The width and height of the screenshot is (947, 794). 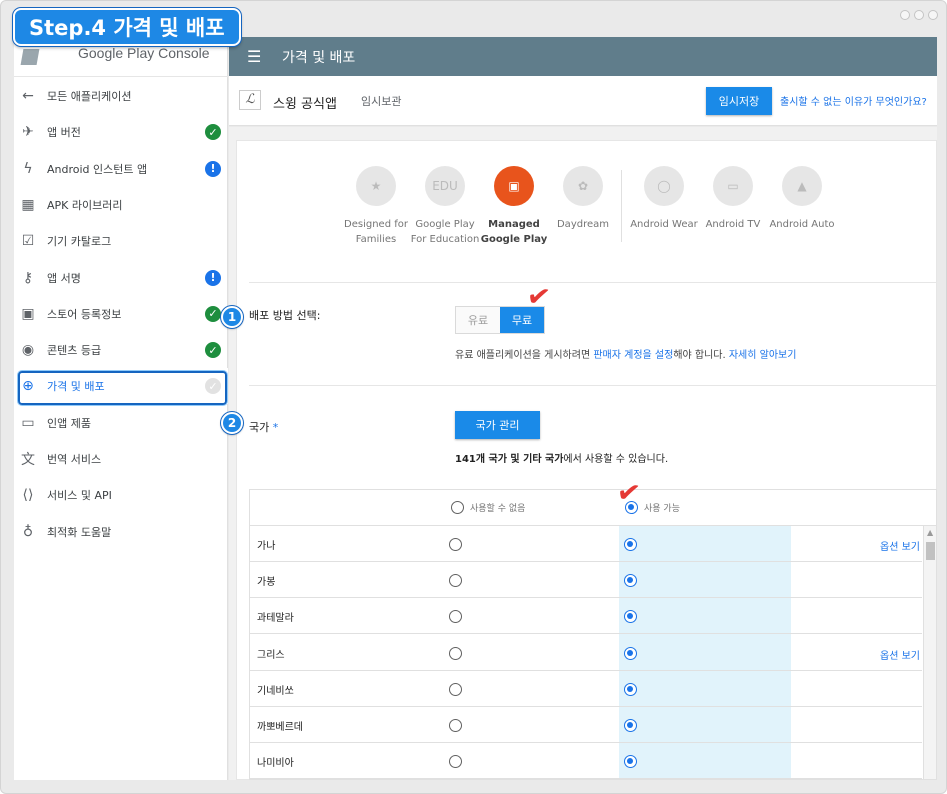 I want to click on scroll-thumb, so click(x=930, y=551).